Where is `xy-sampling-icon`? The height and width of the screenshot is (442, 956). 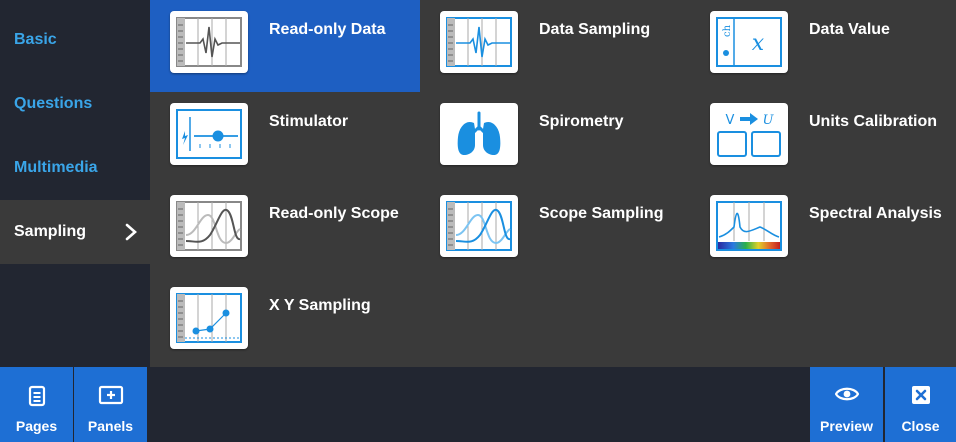
xy-sampling-icon is located at coordinates (209, 318).